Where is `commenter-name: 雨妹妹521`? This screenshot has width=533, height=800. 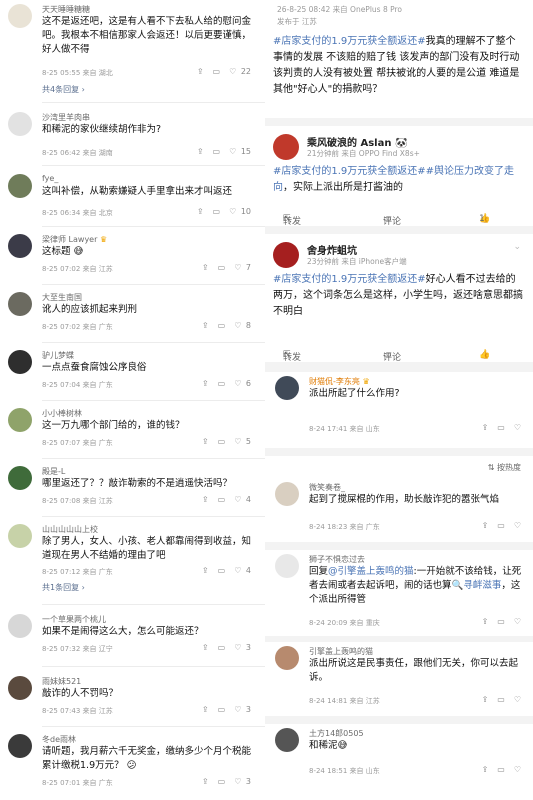
commenter-name: 雨妹妹521 is located at coordinates (61, 681).